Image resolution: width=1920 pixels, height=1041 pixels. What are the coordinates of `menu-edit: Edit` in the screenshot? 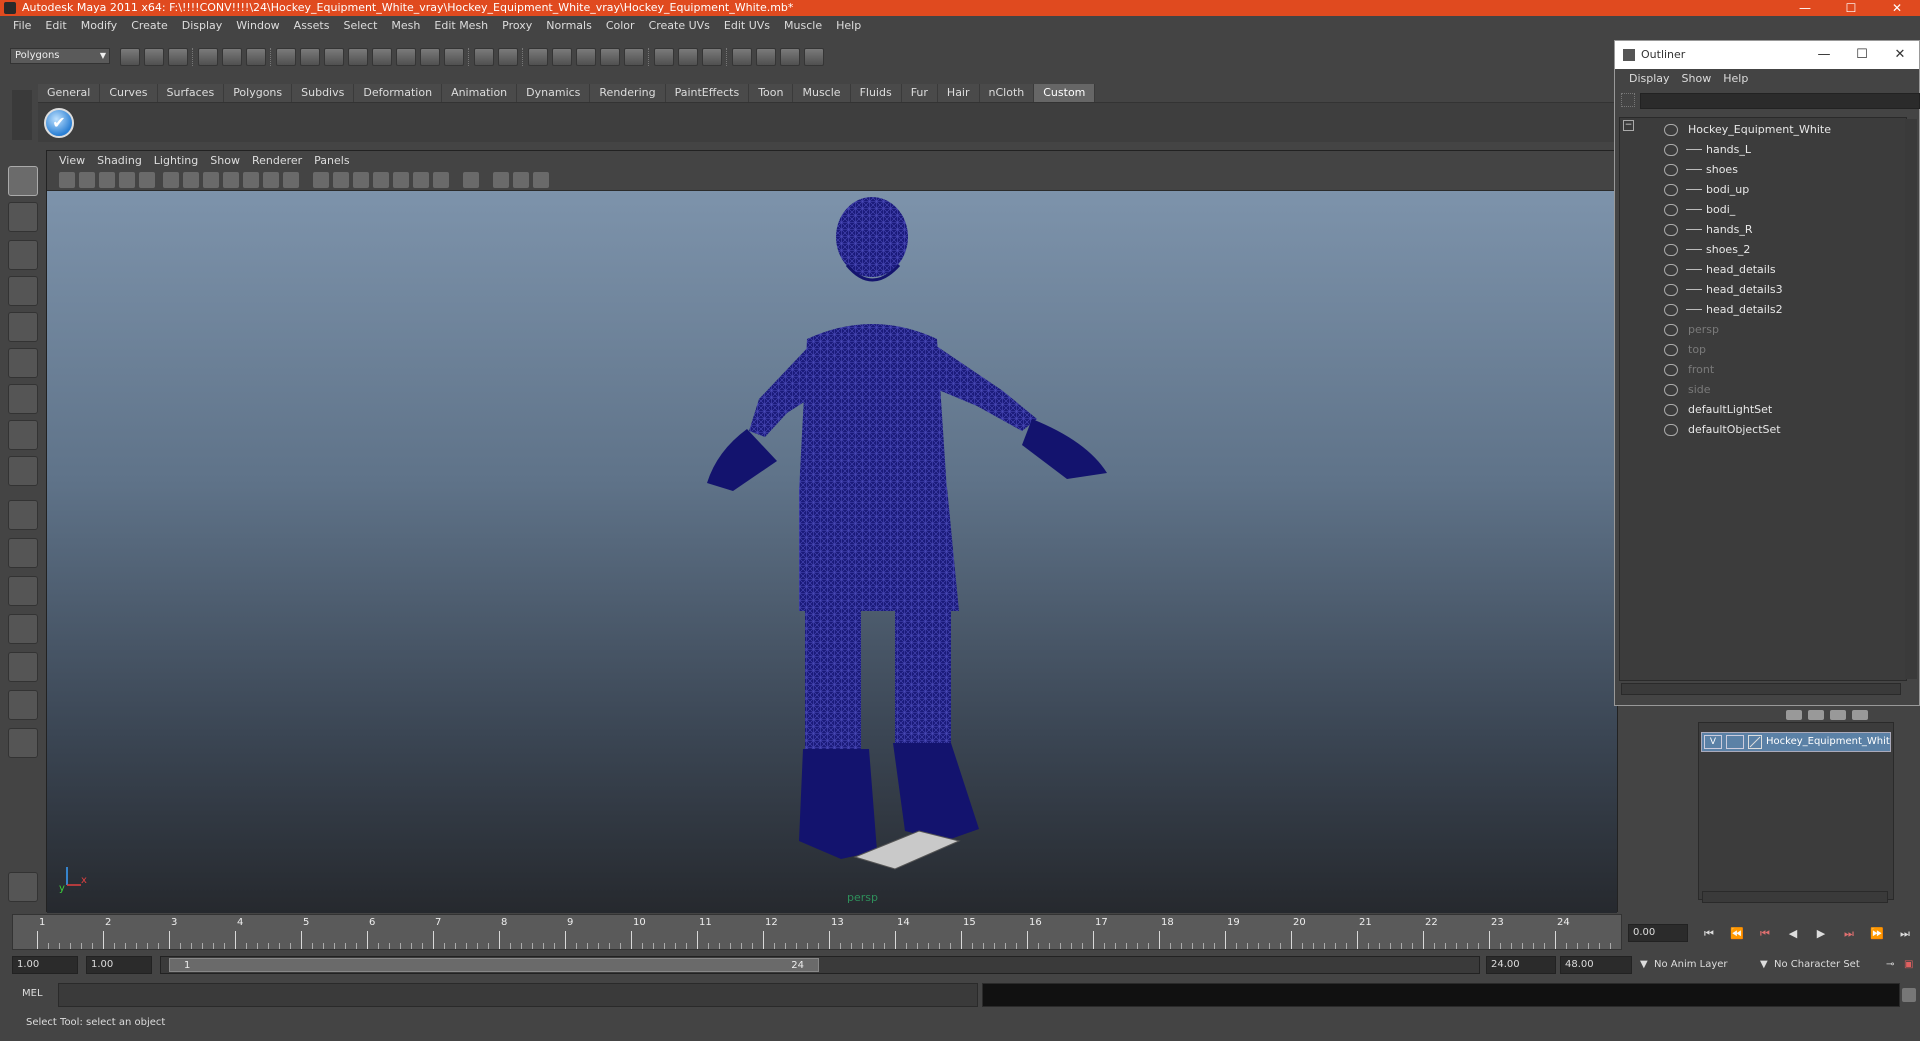 It's located at (55, 25).